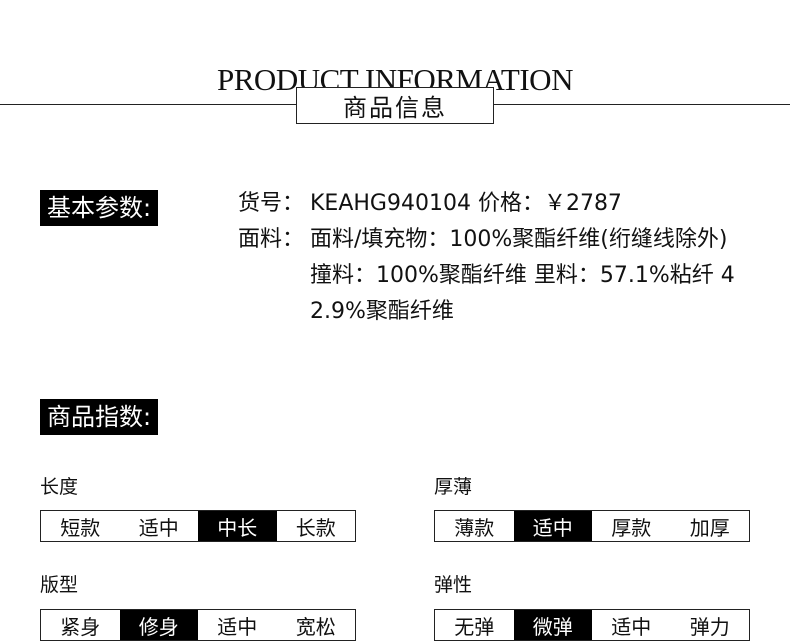 The height and width of the screenshot is (641, 790). Describe the element at coordinates (709, 527) in the screenshot. I see `scale-option: 加厚` at that location.